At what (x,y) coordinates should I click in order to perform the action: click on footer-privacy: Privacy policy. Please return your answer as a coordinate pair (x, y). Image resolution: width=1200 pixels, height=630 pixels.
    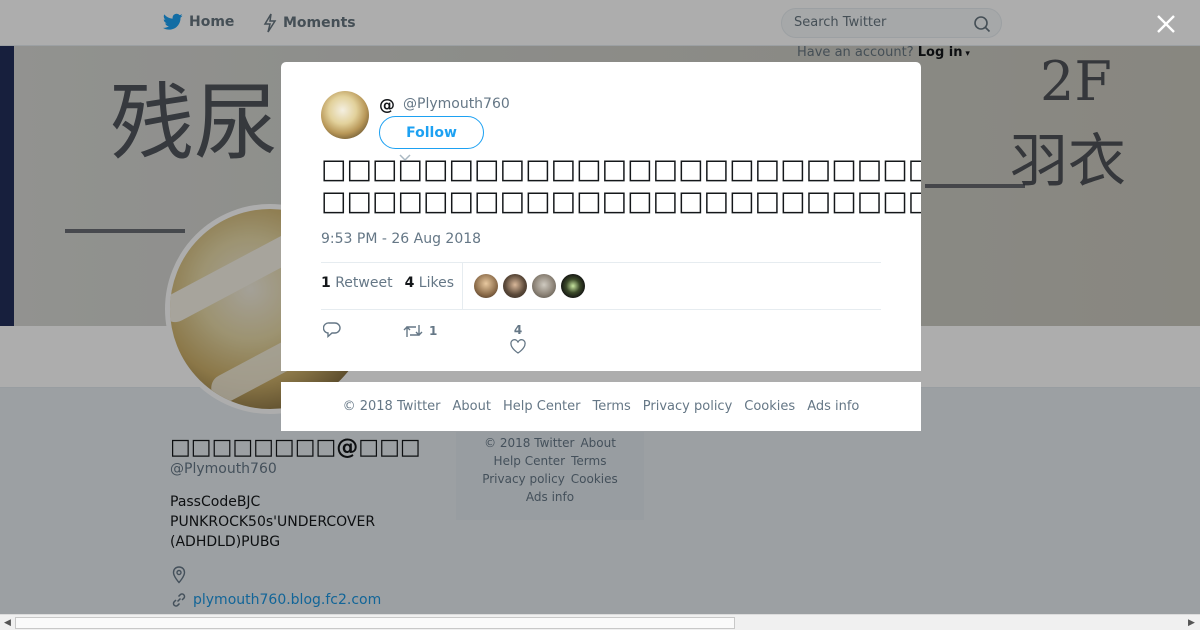
    Looking at the image, I should click on (687, 406).